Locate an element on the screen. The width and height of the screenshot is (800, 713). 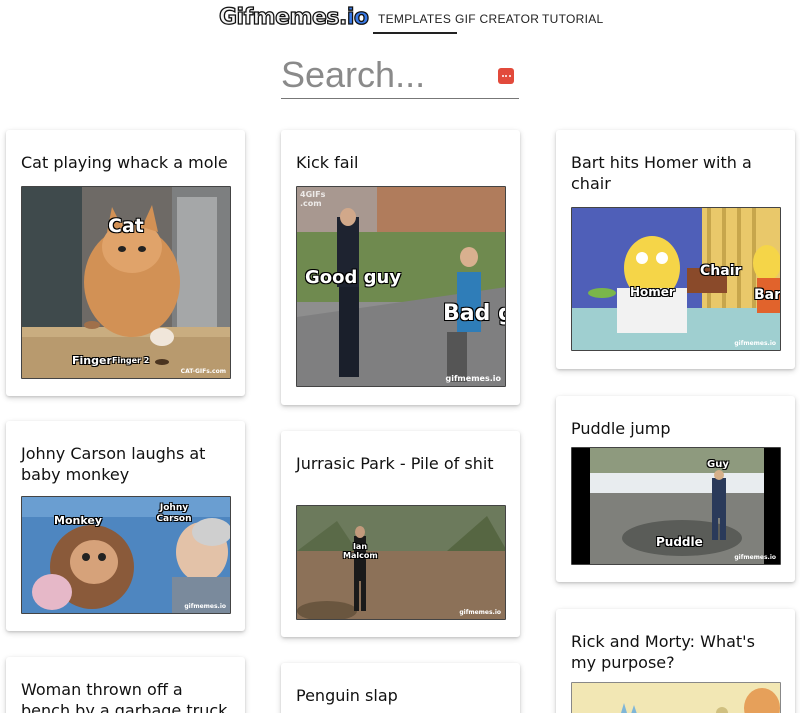
card-title: Rick and Morty: What's my purpose? is located at coordinates (663, 652).